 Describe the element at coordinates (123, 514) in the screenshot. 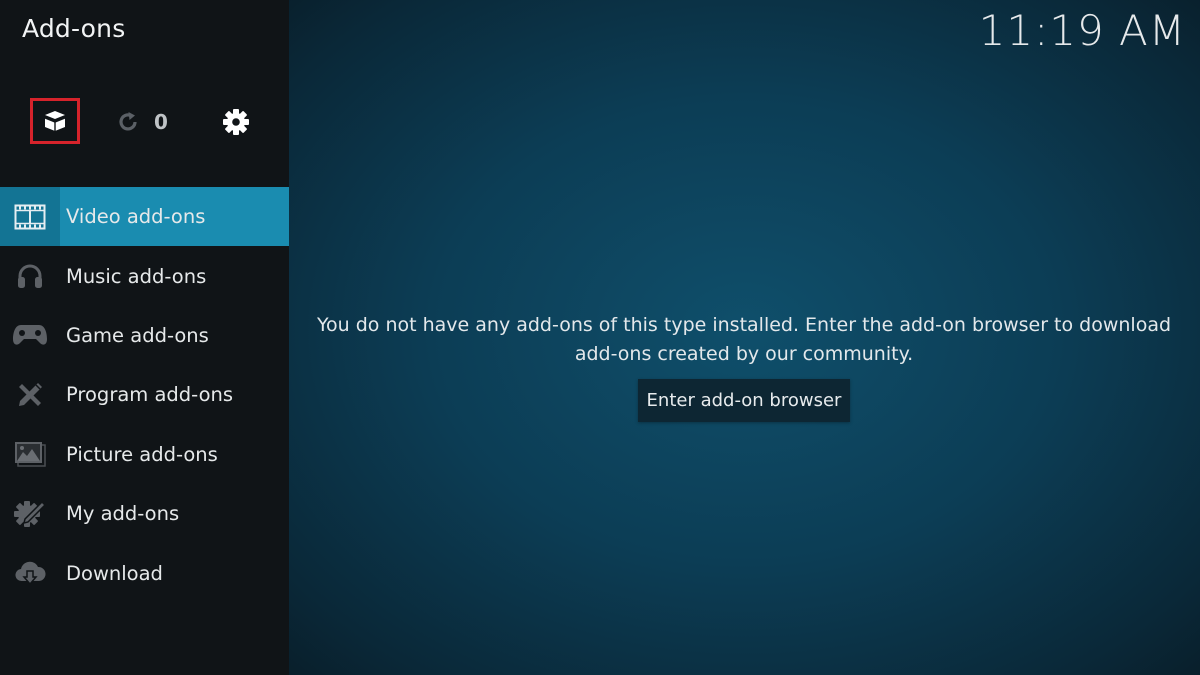

I see `sidebar-item-label: My add-ons` at that location.